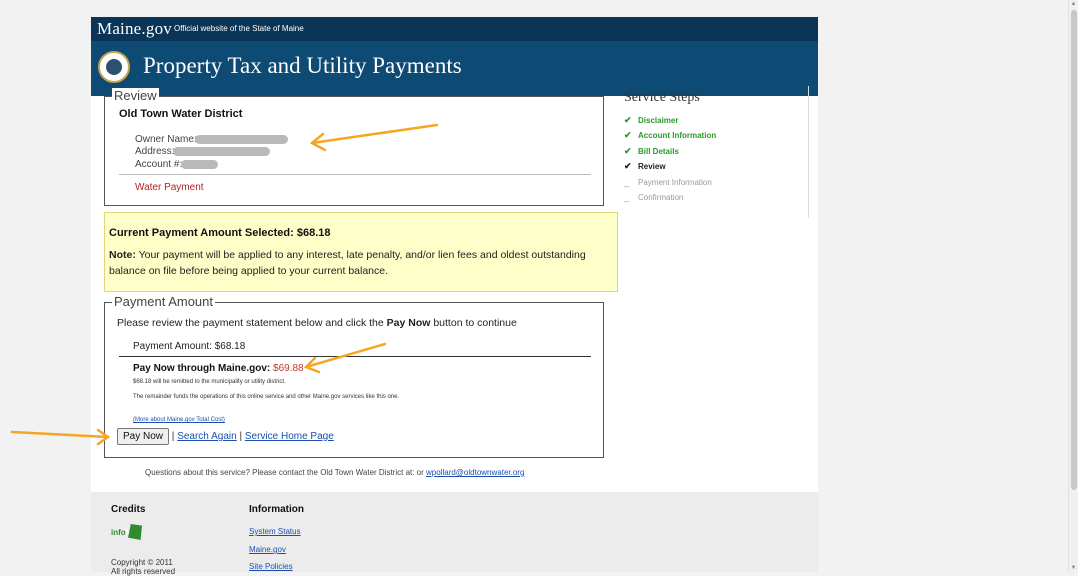  What do you see at coordinates (189, 346) in the screenshot?
I see `payment-amount-line: Payment Amount: $68.18` at bounding box center [189, 346].